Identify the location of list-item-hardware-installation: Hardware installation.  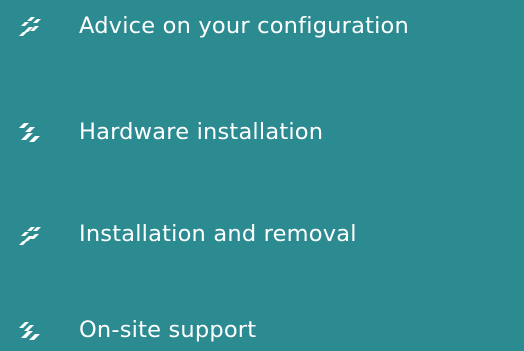
(169, 132).